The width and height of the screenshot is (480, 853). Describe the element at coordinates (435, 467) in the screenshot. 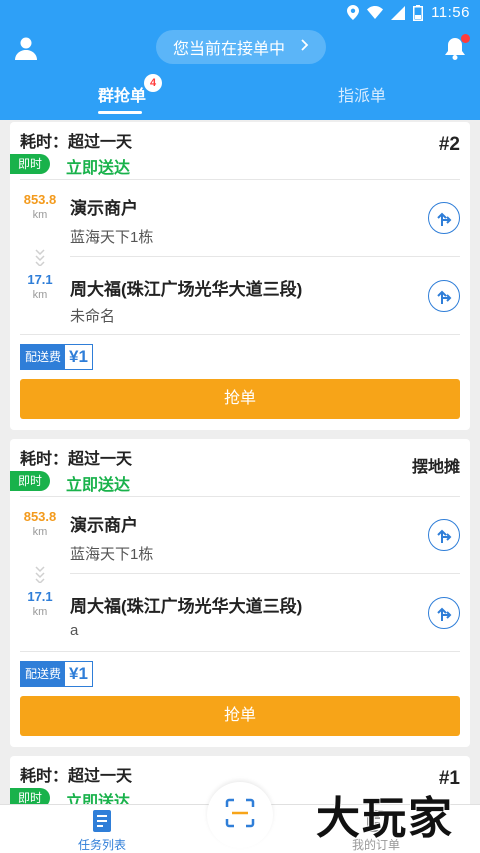

I see `order-tag: 摆地摊` at that location.